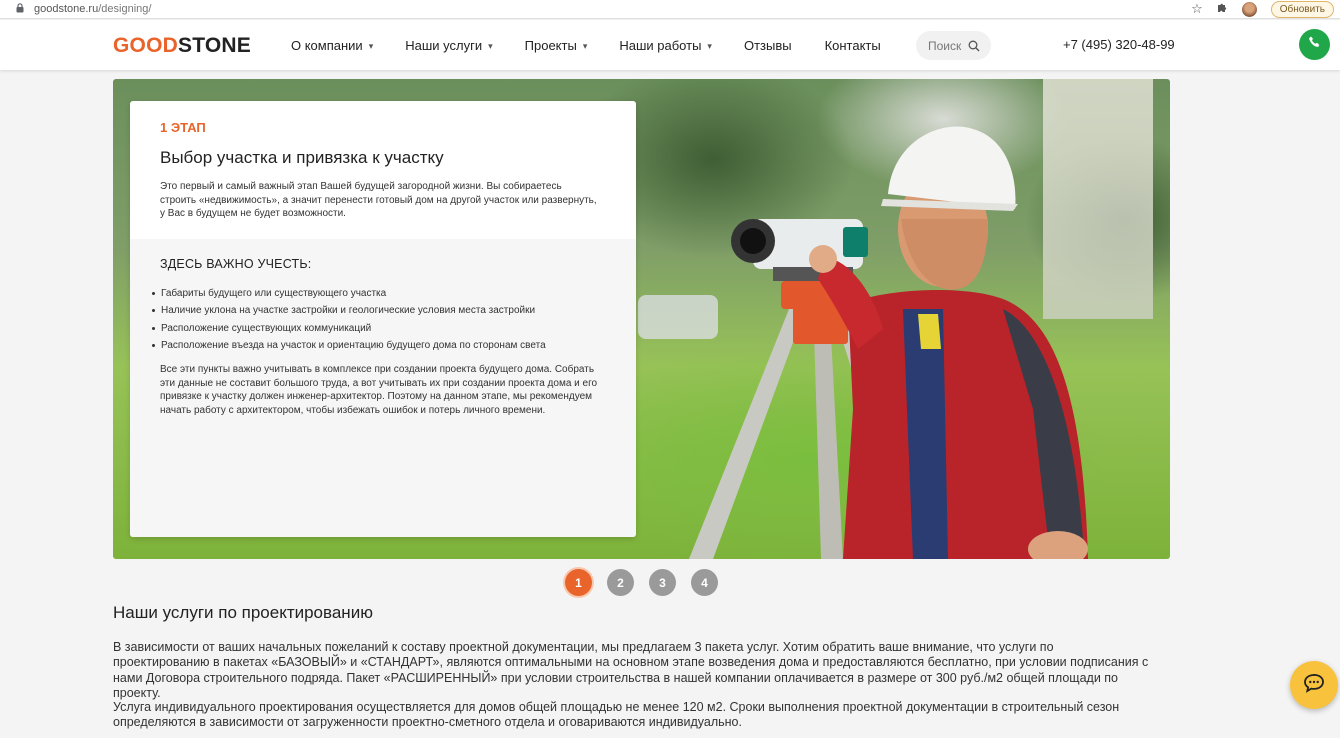  Describe the element at coordinates (945, 45) in the screenshot. I see `search-placeholder: Поиск` at that location.